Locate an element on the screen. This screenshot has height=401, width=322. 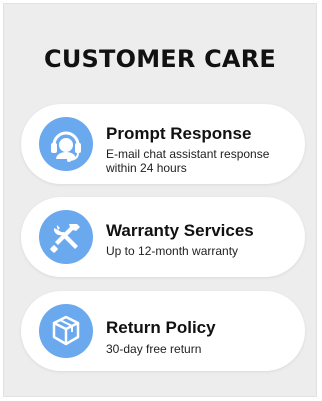
card-title: Warranty Services is located at coordinates (180, 230).